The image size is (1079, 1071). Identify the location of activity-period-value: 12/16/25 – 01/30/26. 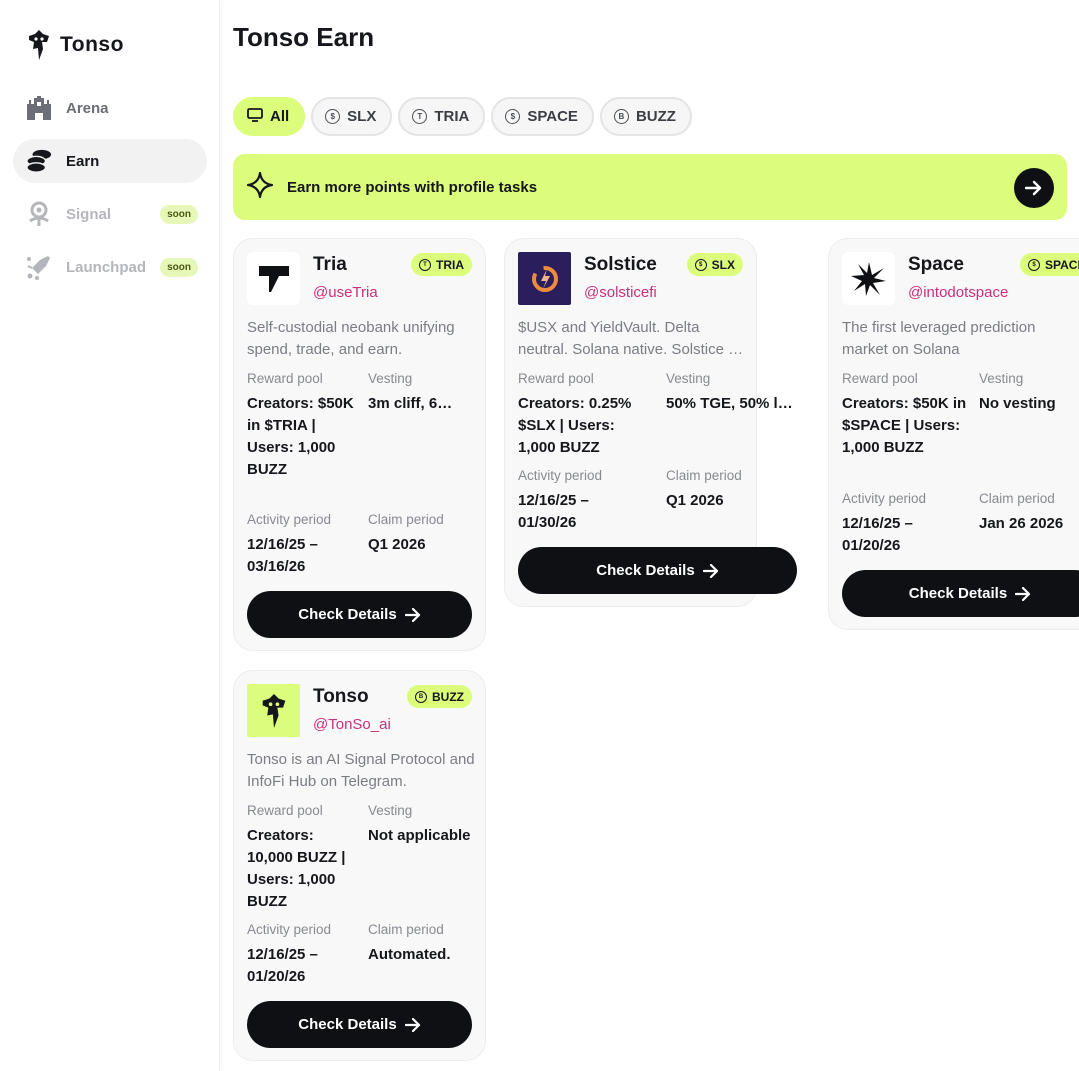
(553, 511).